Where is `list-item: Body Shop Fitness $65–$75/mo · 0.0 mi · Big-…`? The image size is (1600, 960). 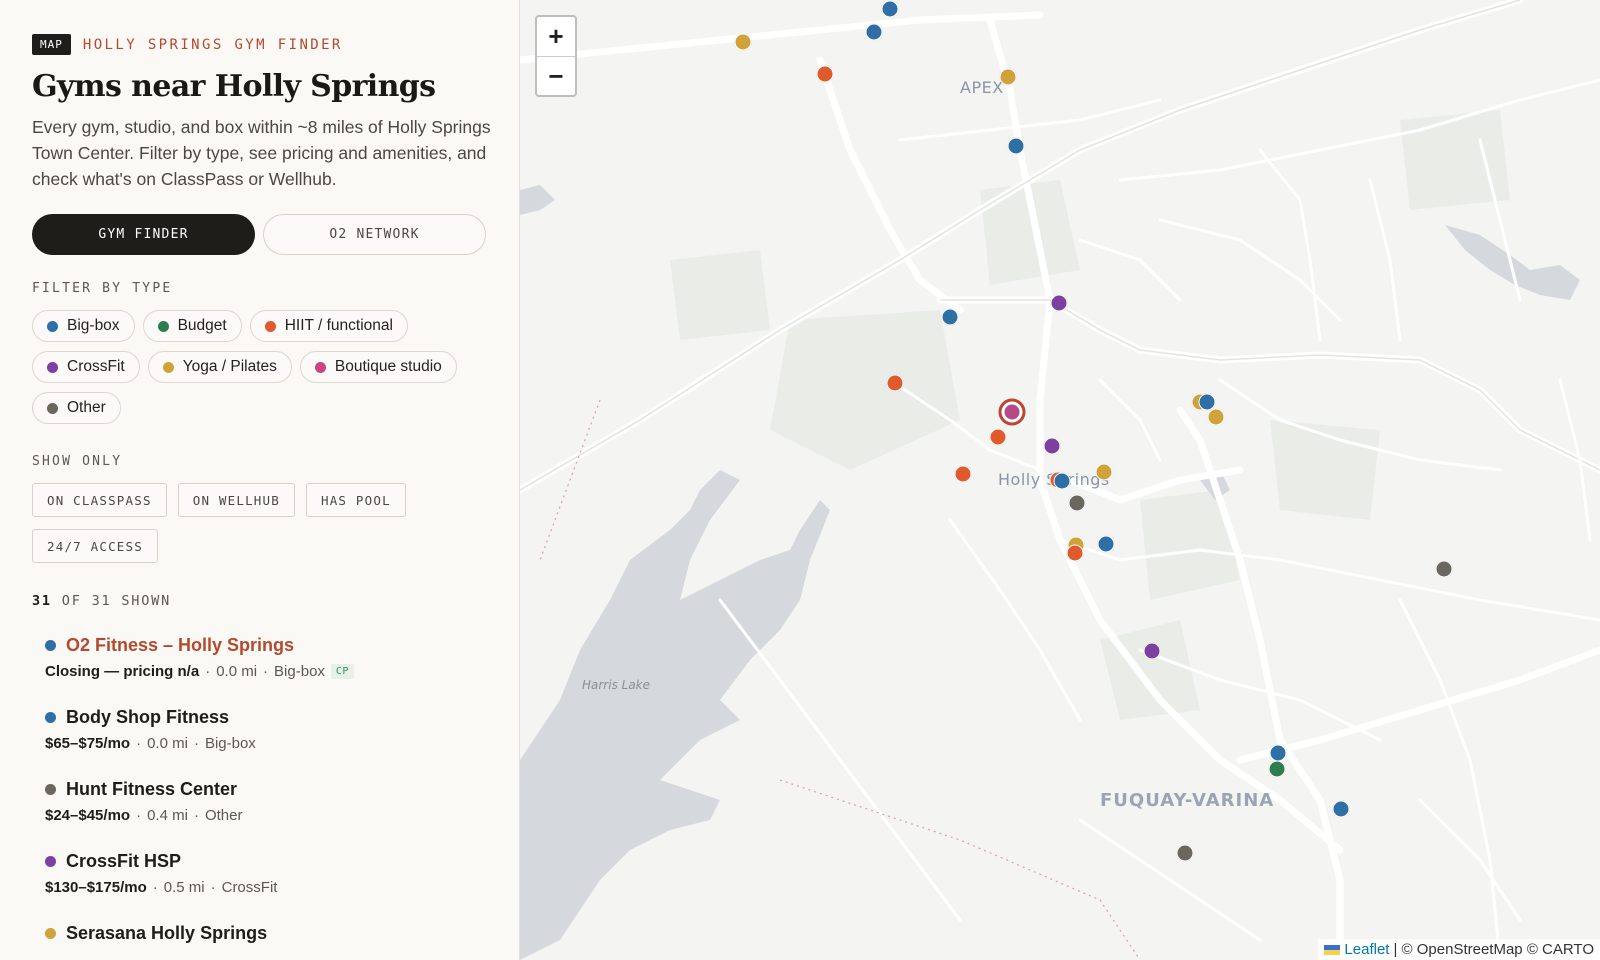 list-item: Body Shop Fitness $65–$75/mo · 0.0 mi · Big-… is located at coordinates (266, 729).